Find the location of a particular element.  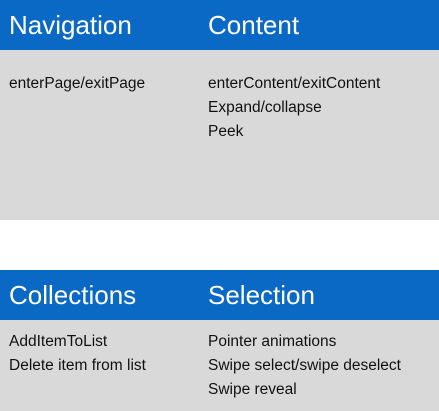

selection-heading: Selection is located at coordinates (261, 295).